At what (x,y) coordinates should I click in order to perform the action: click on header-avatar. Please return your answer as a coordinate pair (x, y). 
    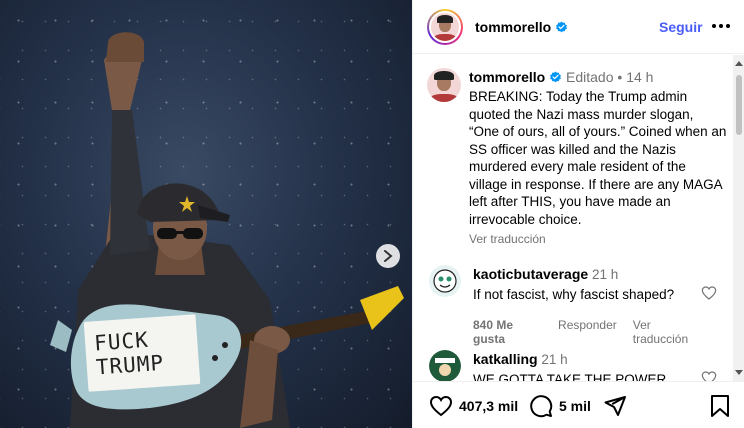
    Looking at the image, I should click on (445, 27).